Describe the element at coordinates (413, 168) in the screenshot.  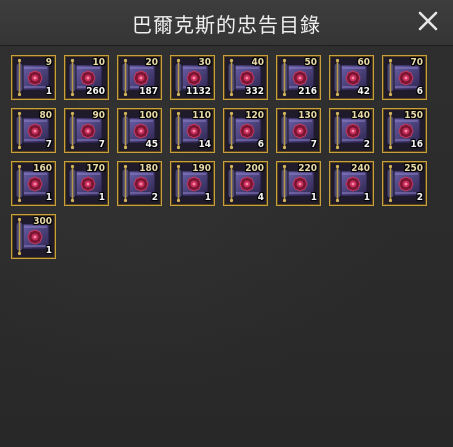
I see `scroll-level: 250` at that location.